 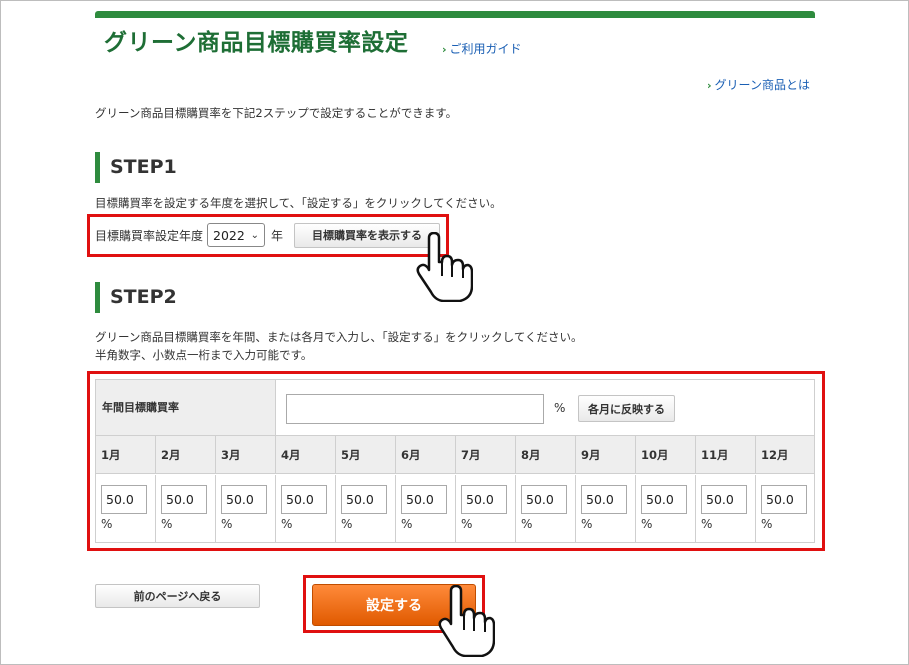 I want to click on month-header-5: 5月, so click(x=366, y=454).